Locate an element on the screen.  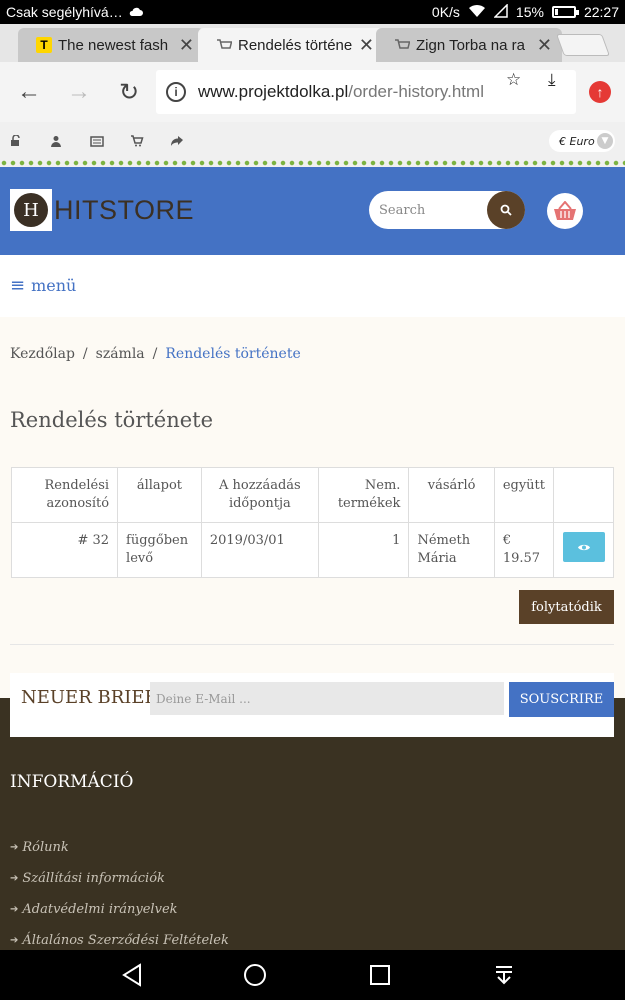
newsletter-label: NEUER BRIEF is located at coordinates (89, 697).